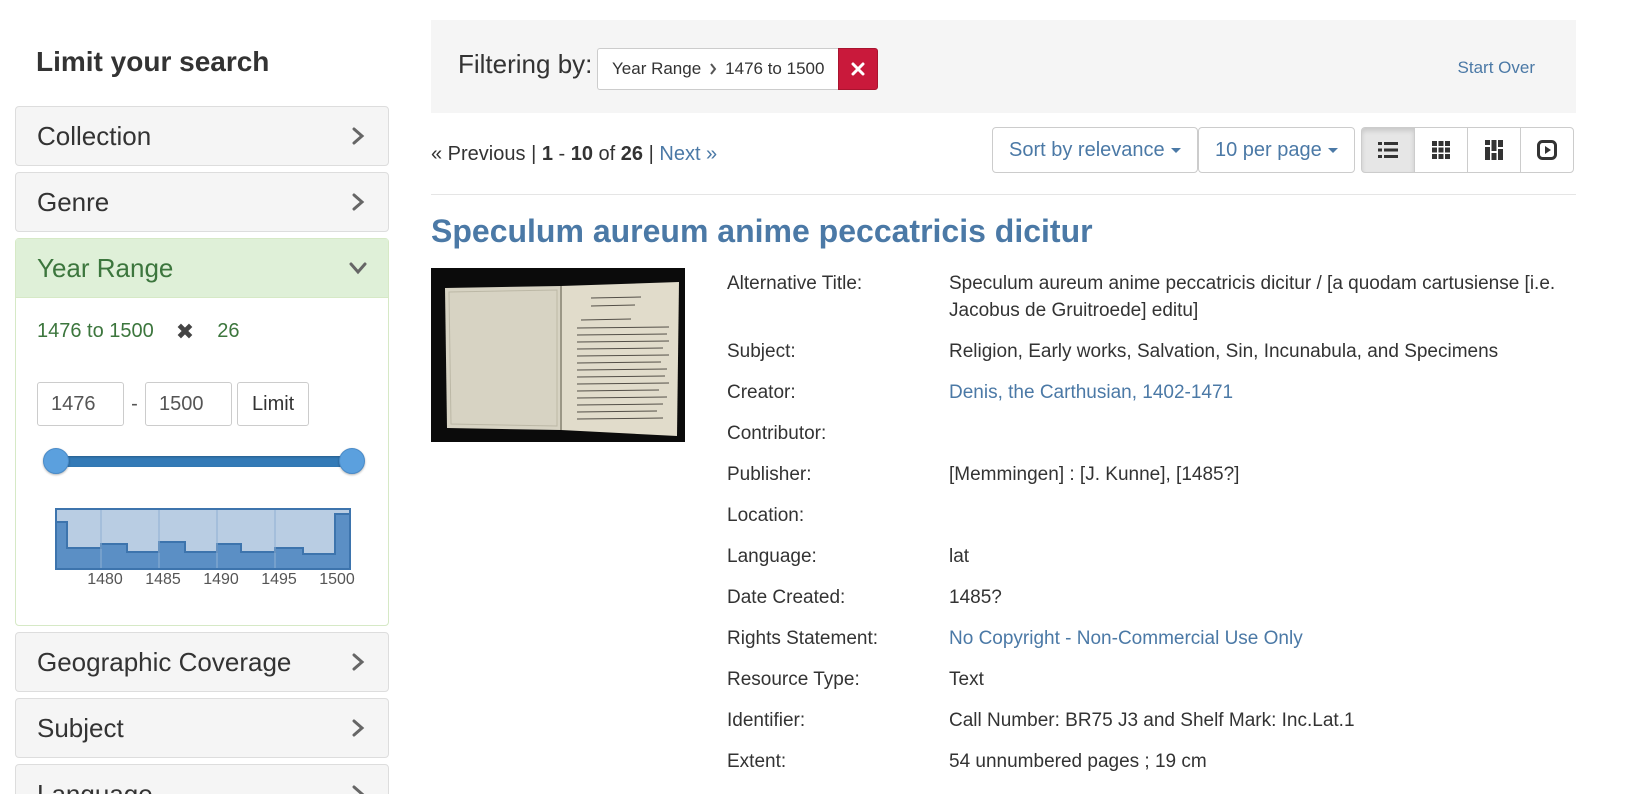  I want to click on remove-constraint-button, so click(858, 69).